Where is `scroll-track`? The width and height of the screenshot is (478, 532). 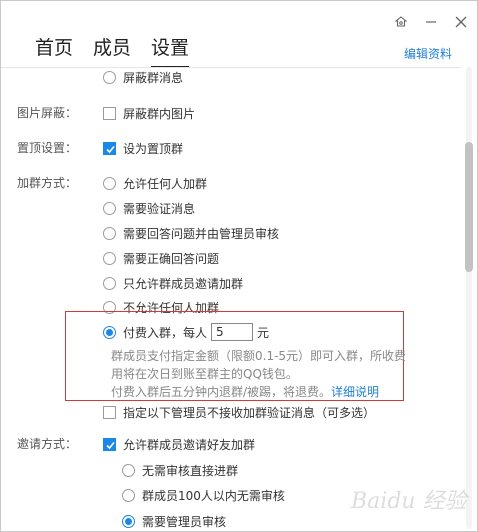
scroll-track is located at coordinates (469, 298).